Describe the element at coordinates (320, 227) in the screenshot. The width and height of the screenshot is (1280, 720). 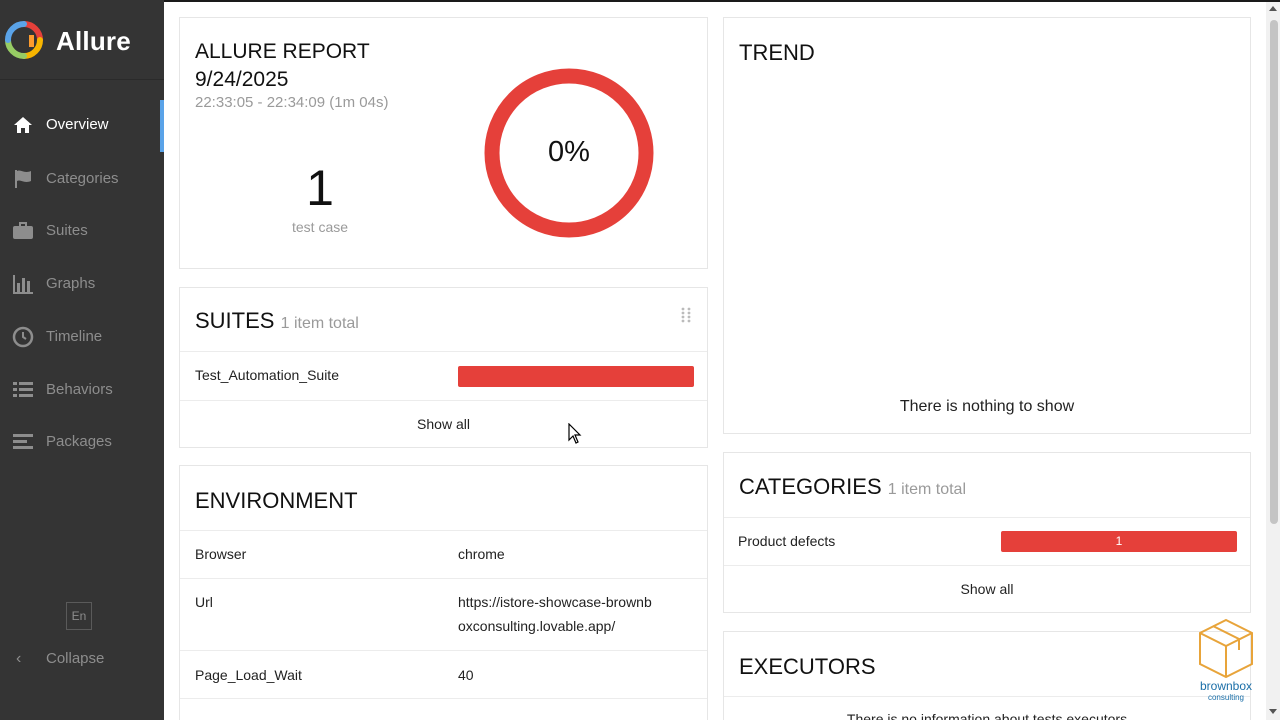
I see `test-case-label: test case` at that location.